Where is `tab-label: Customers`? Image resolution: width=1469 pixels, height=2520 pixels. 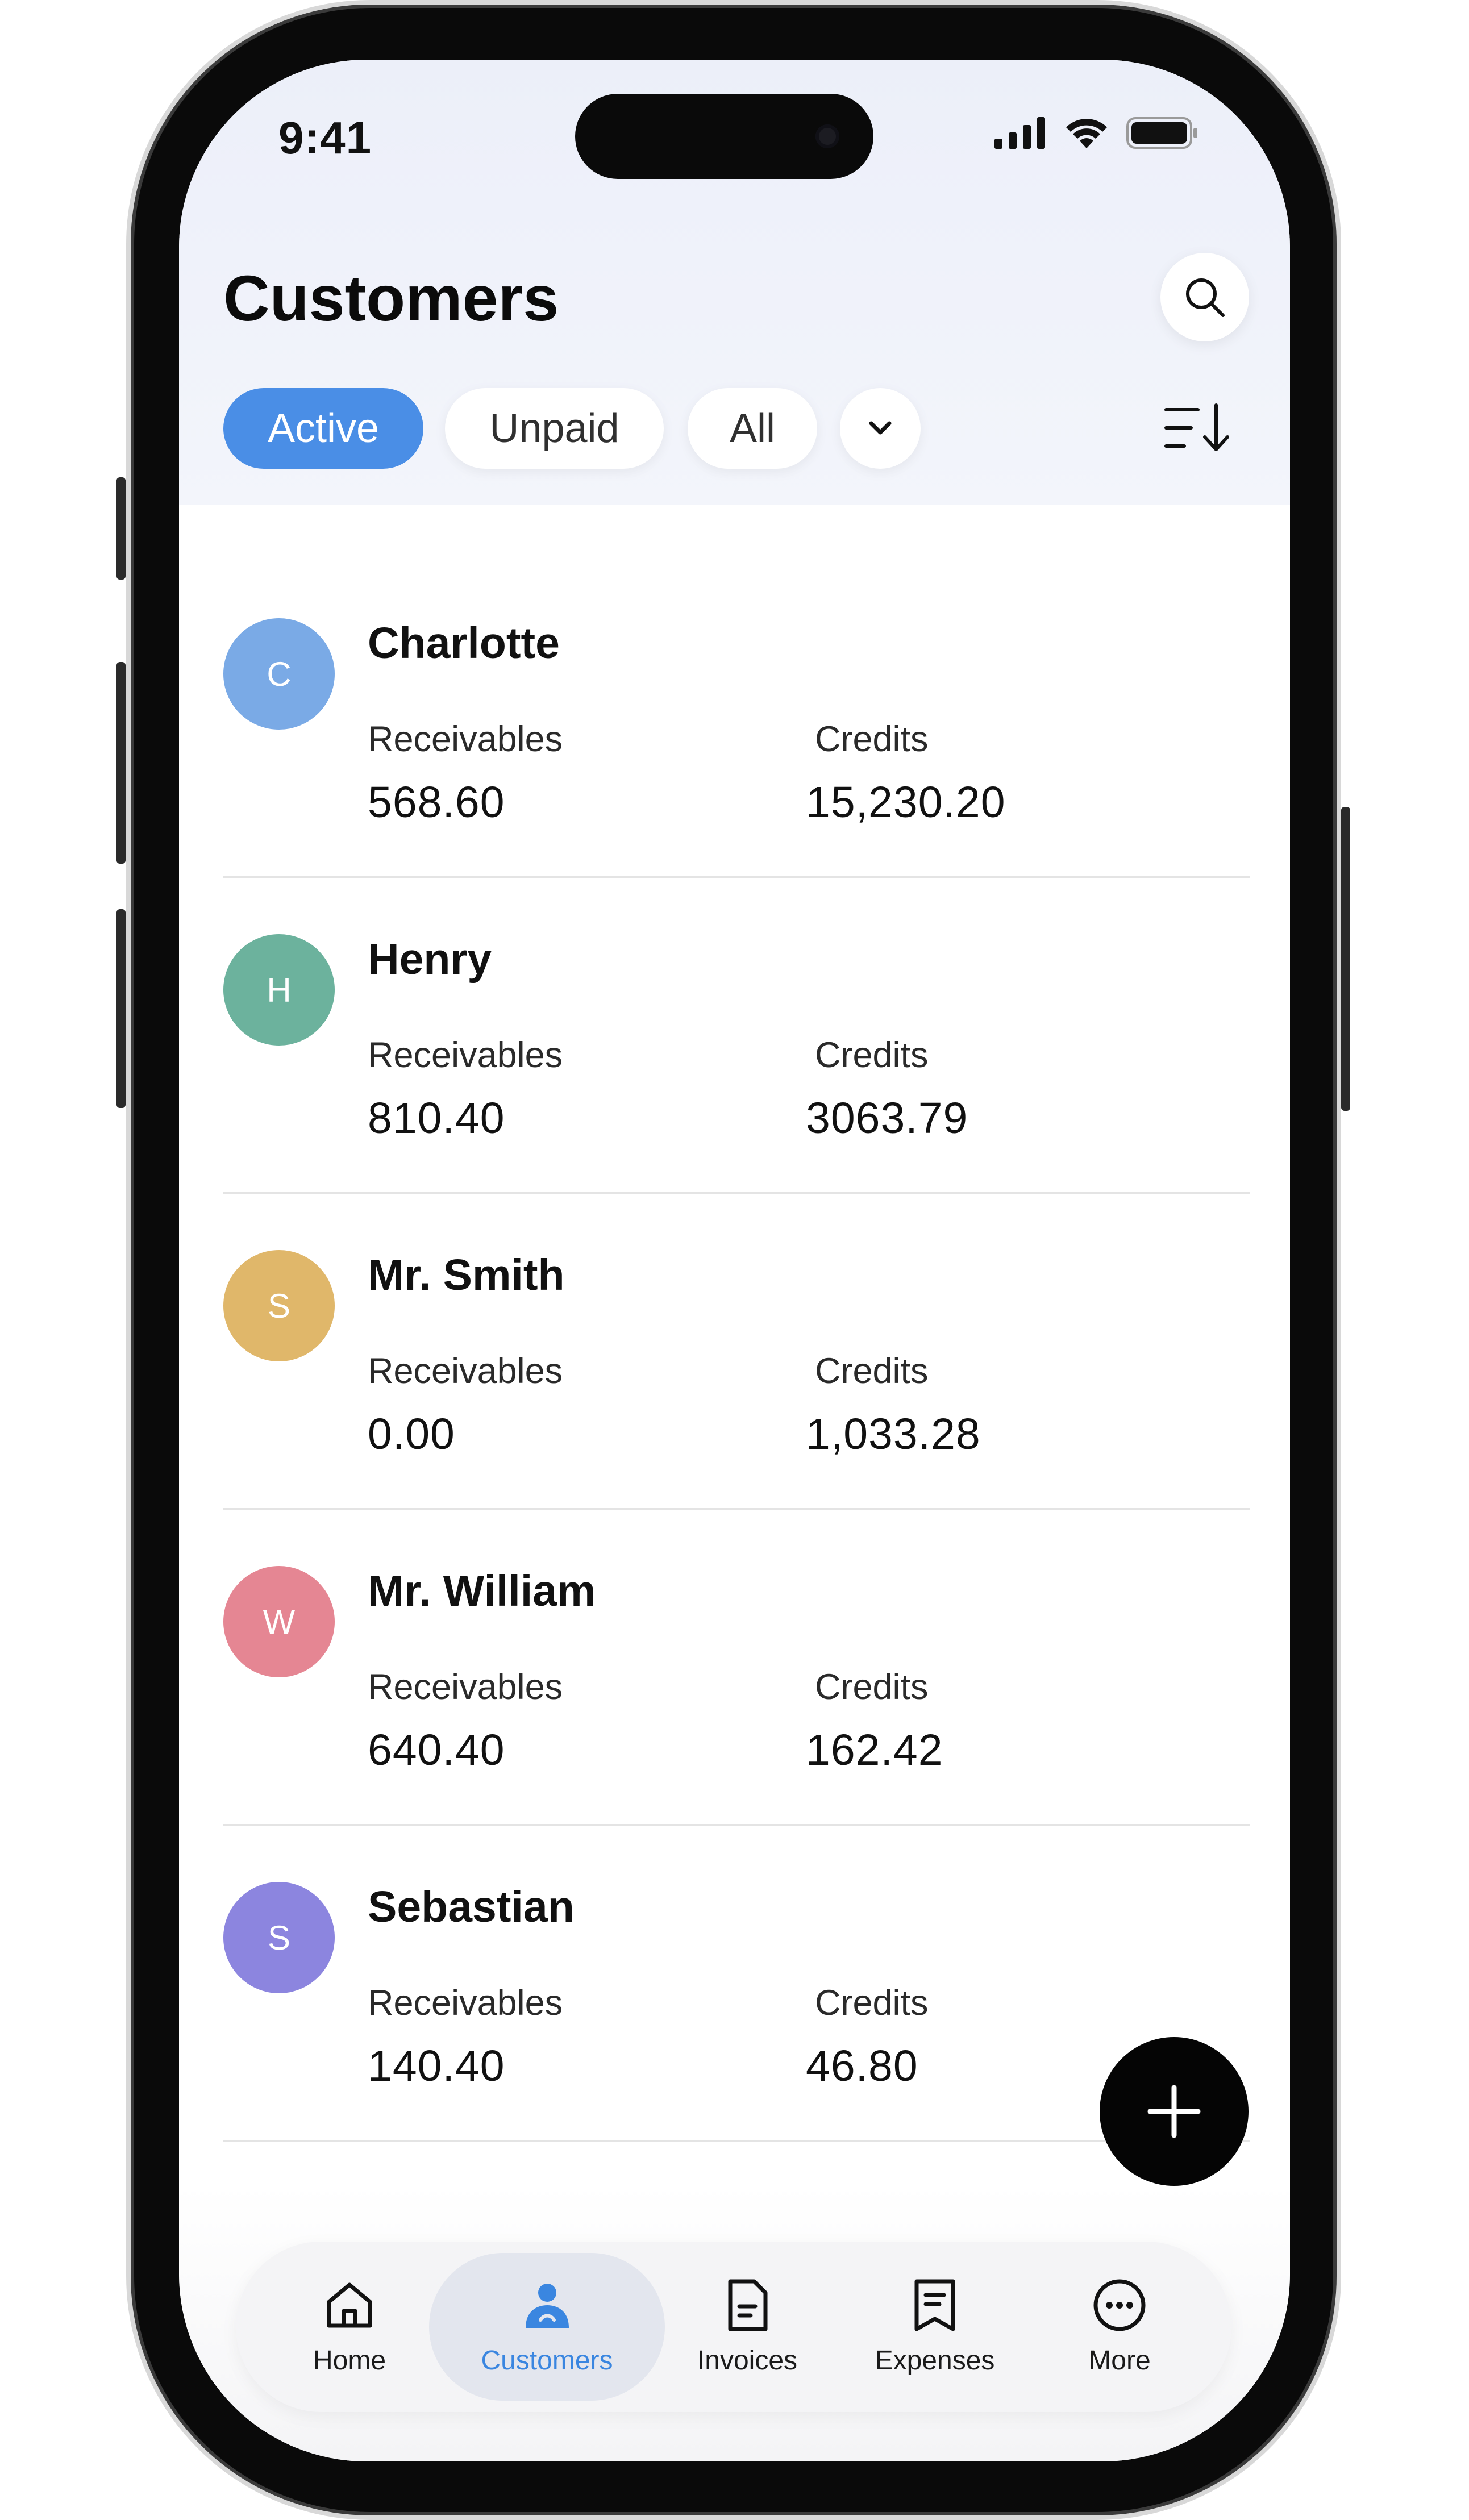 tab-label: Customers is located at coordinates (547, 2360).